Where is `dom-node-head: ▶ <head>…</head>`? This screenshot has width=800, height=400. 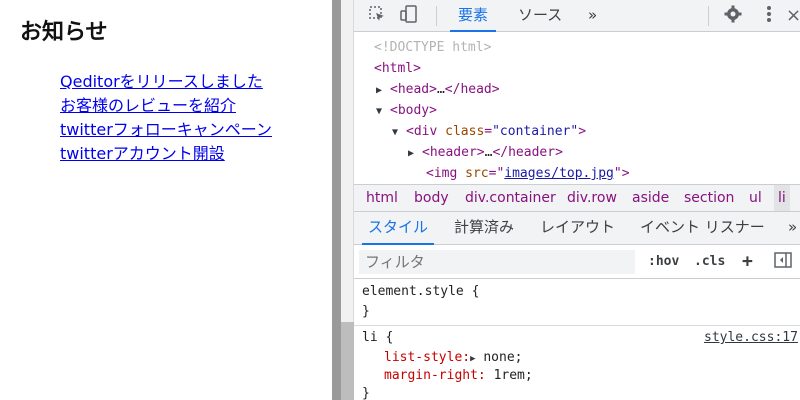
dom-node-head: ▶ <head>…</head> is located at coordinates (438, 89).